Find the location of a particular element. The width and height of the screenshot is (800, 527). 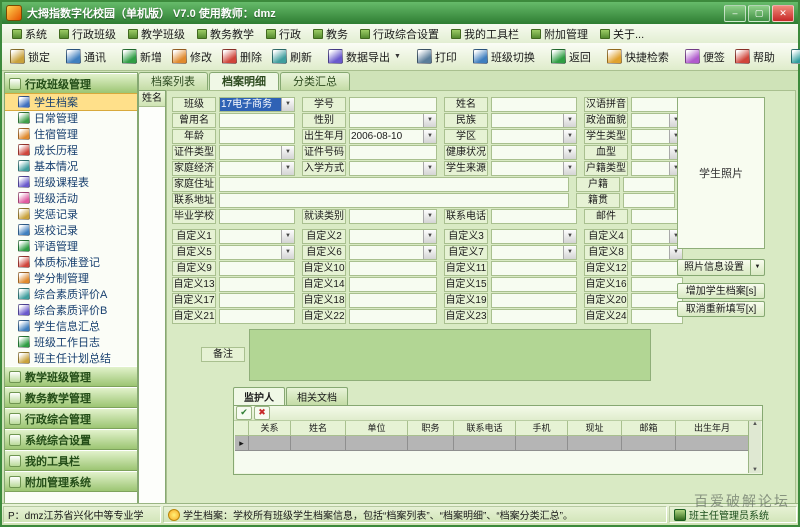

menu-item: 附加管理 is located at coordinates (559, 34).